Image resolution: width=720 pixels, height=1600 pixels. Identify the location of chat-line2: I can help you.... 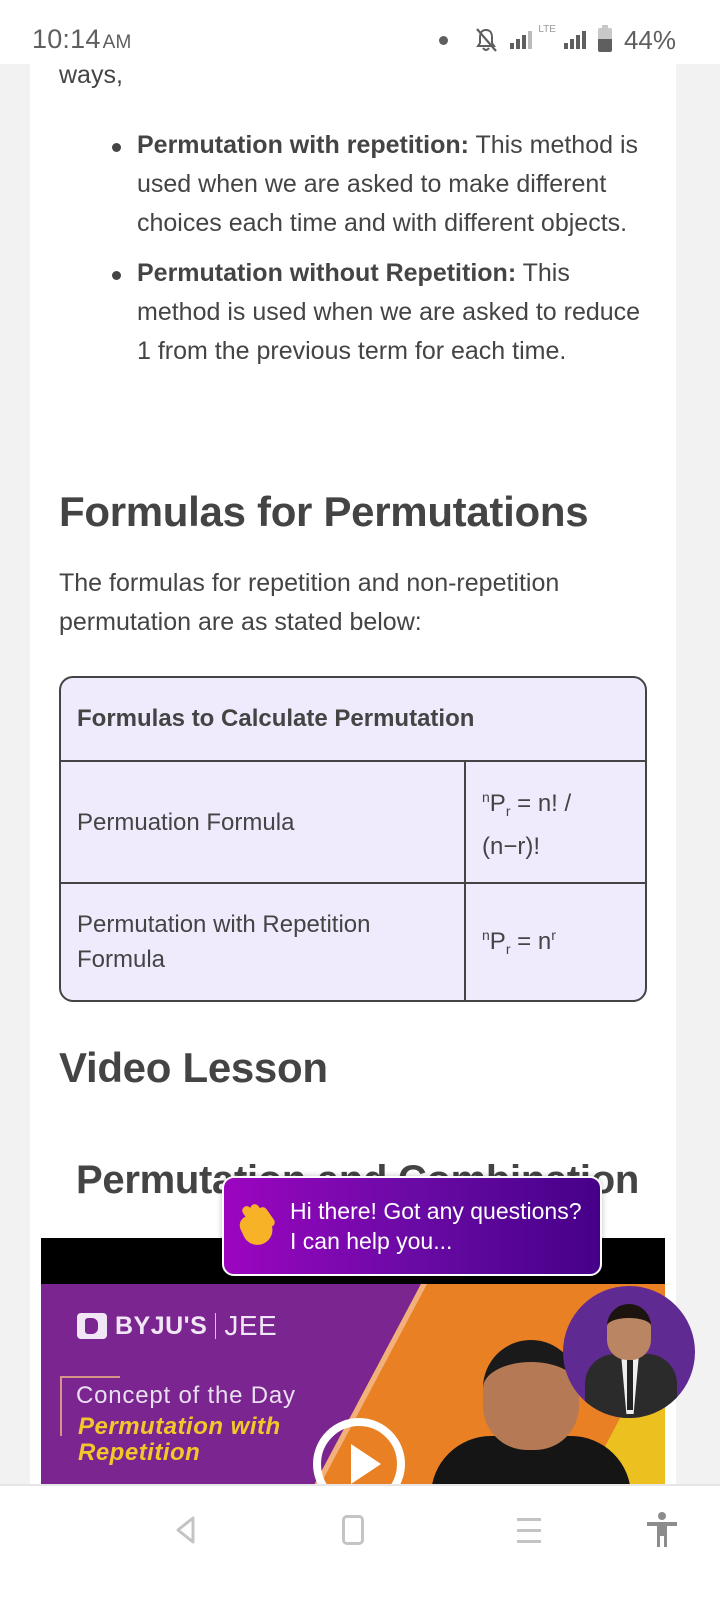
(371, 1241).